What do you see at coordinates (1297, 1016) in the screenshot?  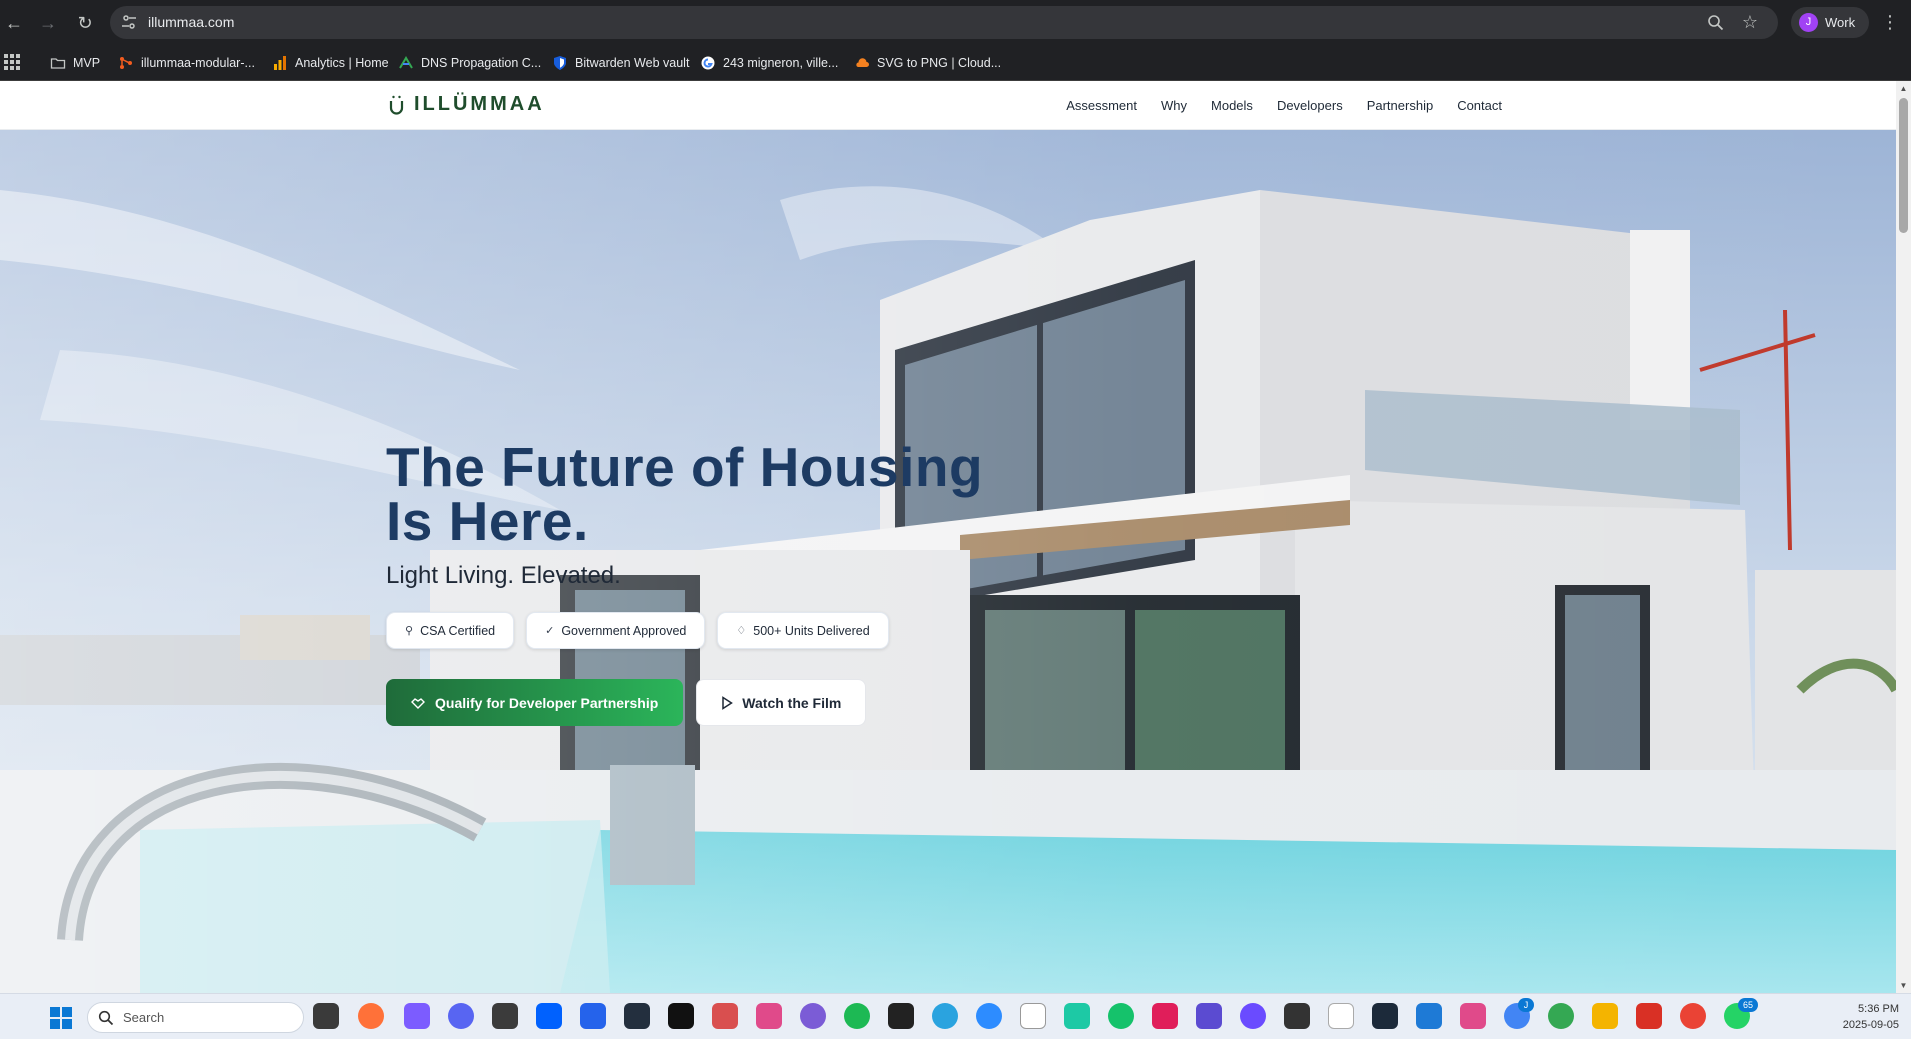 I see `audio-app-icon` at bounding box center [1297, 1016].